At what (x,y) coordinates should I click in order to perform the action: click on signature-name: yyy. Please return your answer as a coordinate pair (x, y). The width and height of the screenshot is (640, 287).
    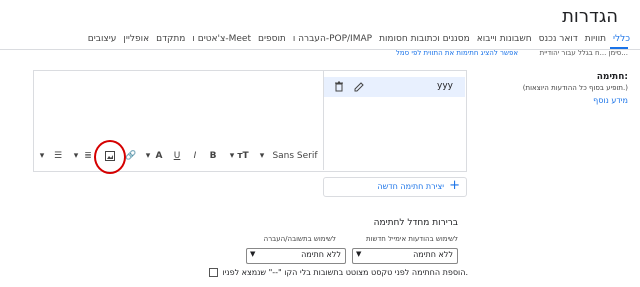
    Looking at the image, I should click on (445, 86).